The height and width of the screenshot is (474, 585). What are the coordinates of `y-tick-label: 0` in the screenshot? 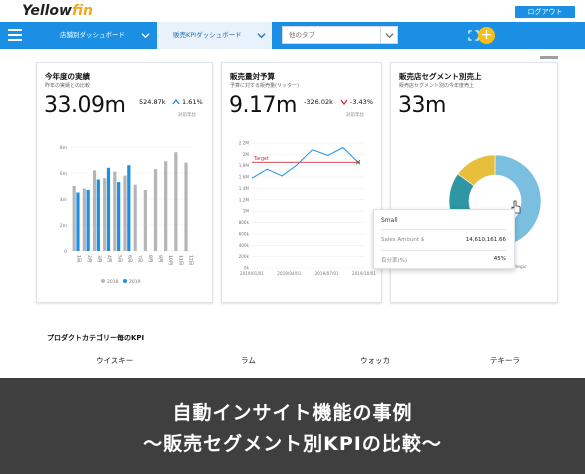 It's located at (65, 252).